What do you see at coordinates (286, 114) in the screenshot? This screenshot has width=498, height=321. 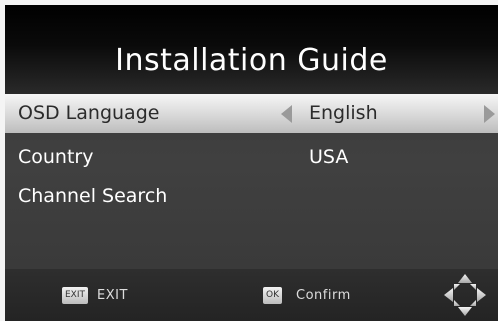 I see `left-arrow-icon` at bounding box center [286, 114].